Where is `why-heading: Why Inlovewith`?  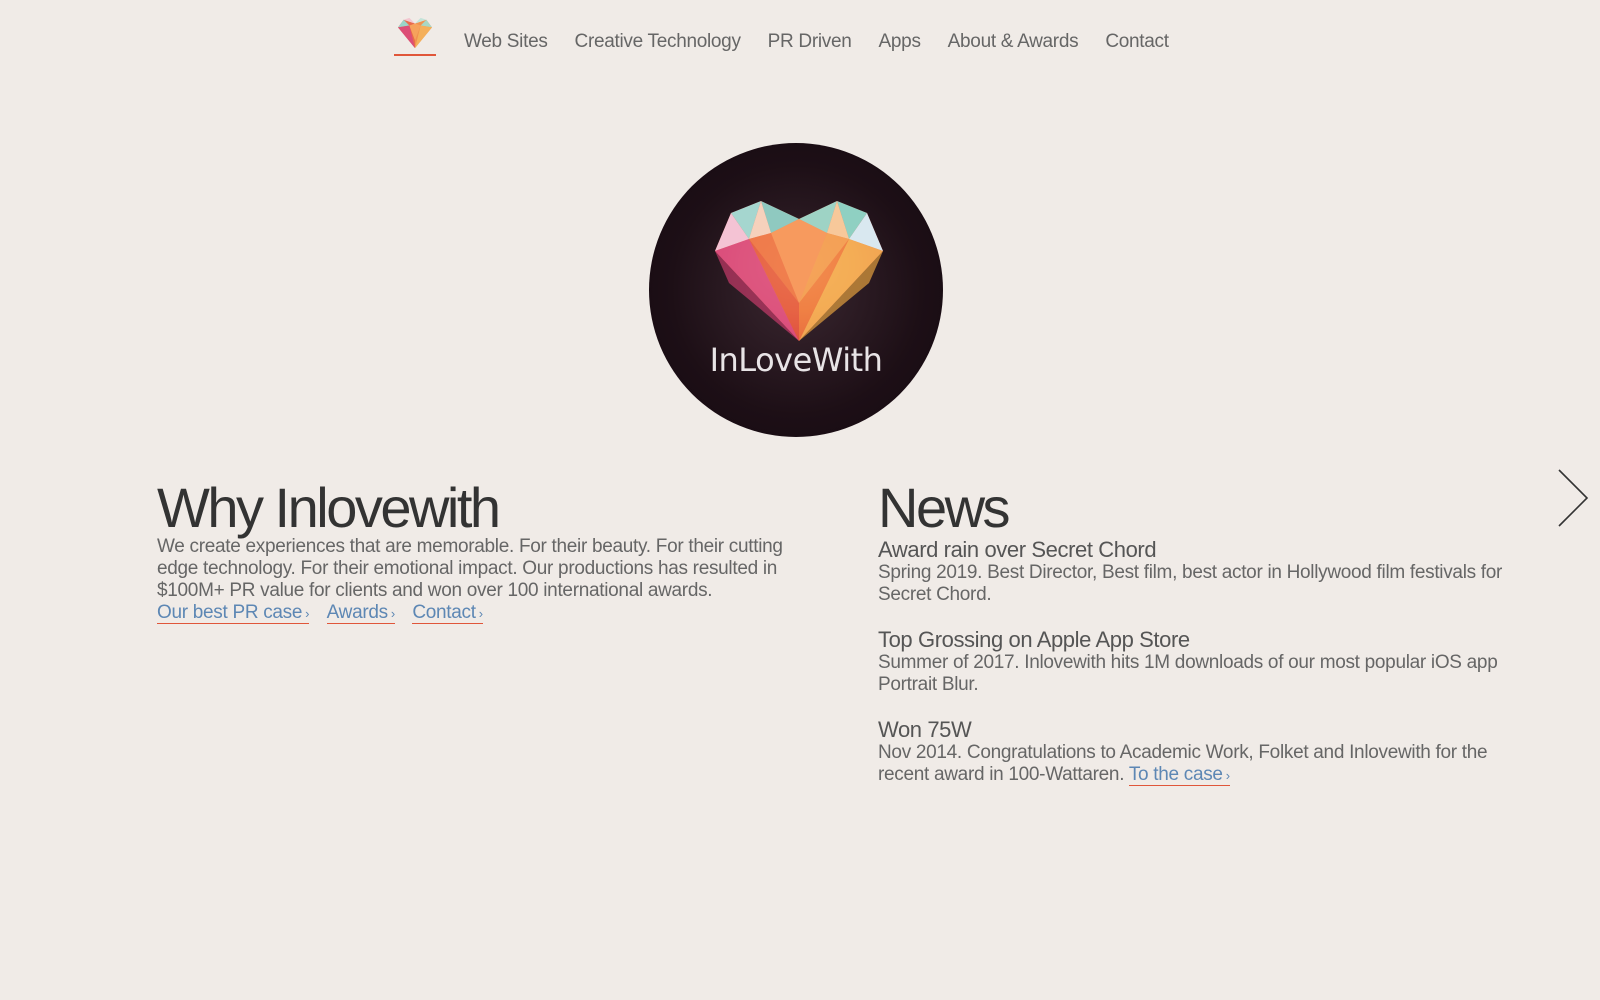 why-heading: Why Inlovewith is located at coordinates (329, 507).